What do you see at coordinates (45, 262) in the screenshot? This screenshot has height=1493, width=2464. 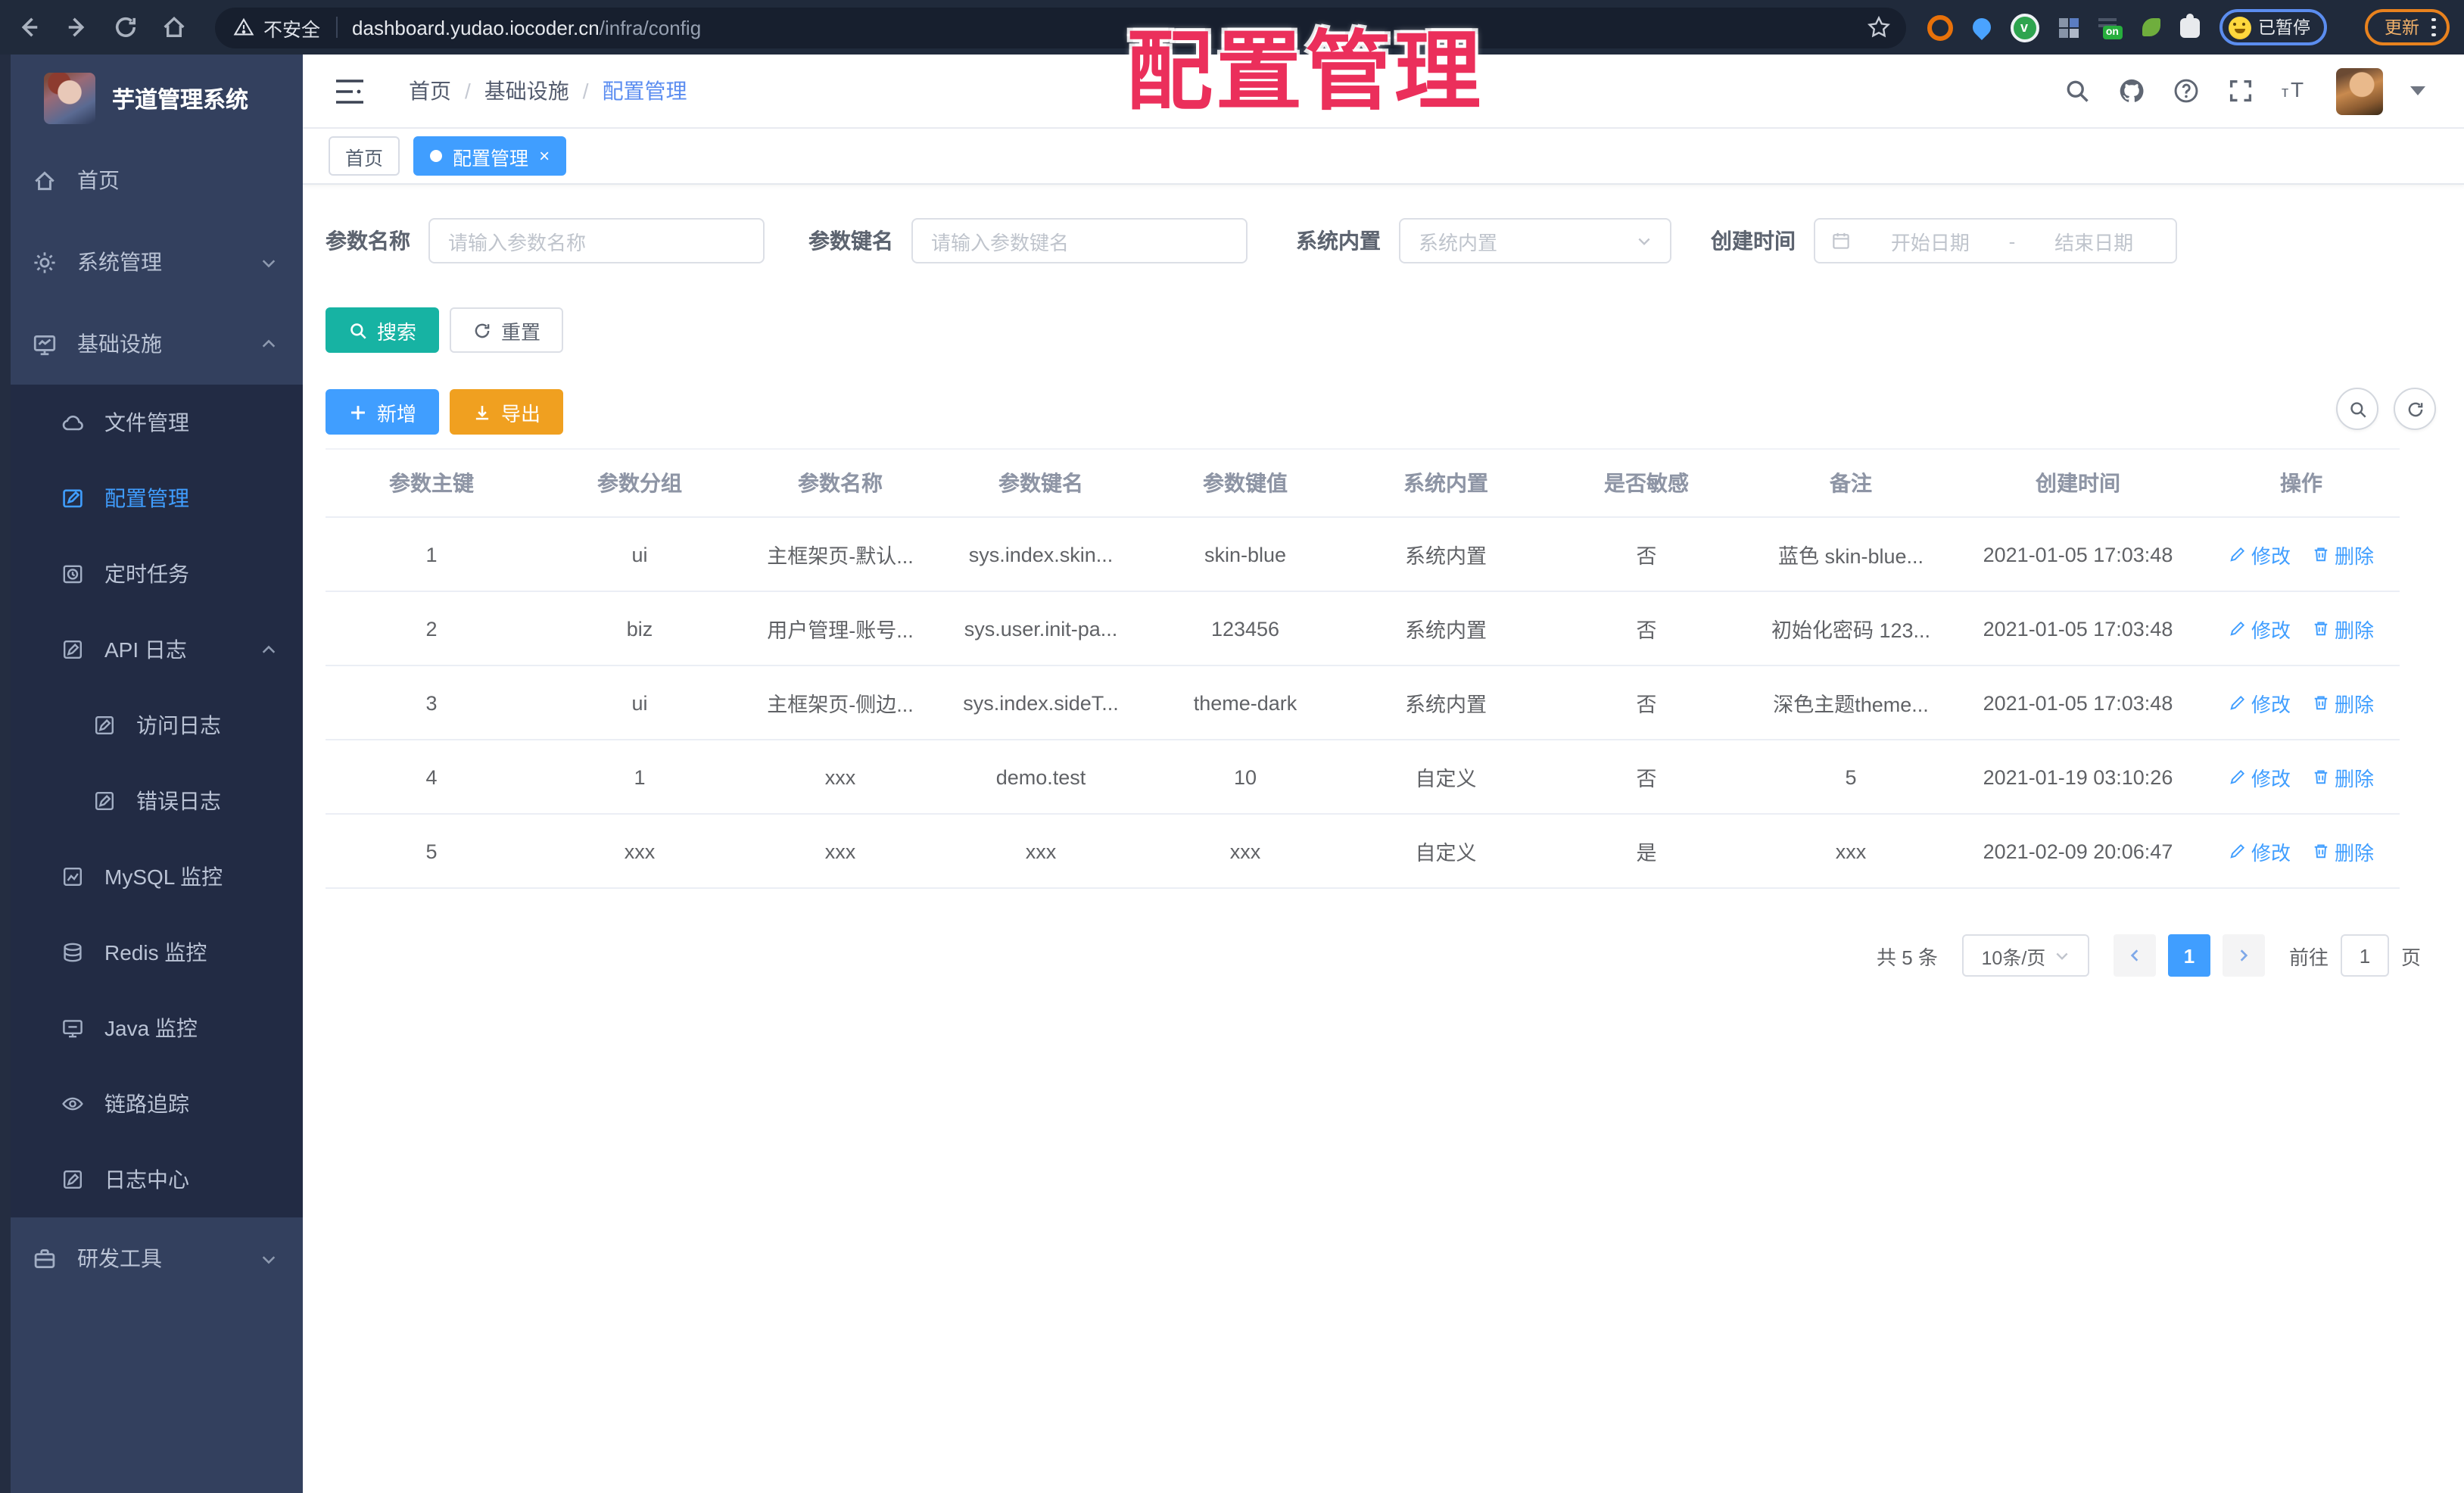 I see `gear-icon` at bounding box center [45, 262].